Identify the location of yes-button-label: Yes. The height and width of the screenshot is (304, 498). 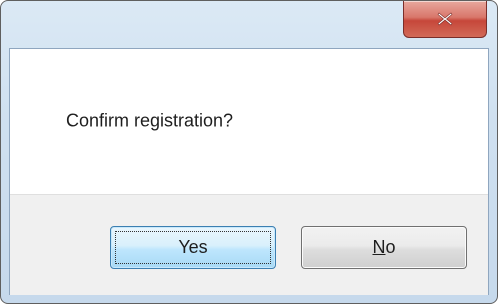
(193, 247).